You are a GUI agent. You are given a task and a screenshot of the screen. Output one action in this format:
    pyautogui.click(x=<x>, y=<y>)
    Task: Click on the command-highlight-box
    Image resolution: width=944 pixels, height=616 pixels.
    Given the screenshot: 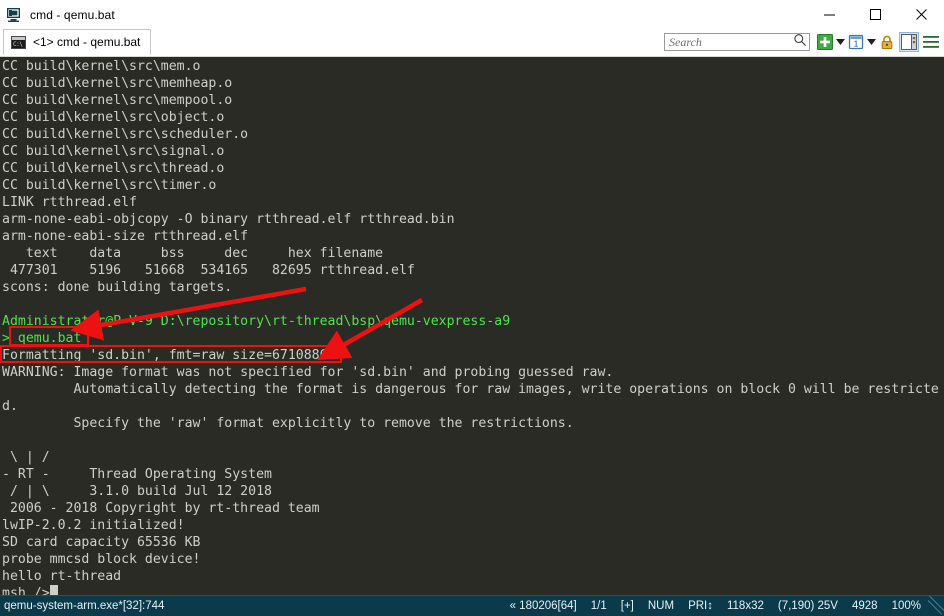 What is the action you would take?
    pyautogui.click(x=49, y=336)
    